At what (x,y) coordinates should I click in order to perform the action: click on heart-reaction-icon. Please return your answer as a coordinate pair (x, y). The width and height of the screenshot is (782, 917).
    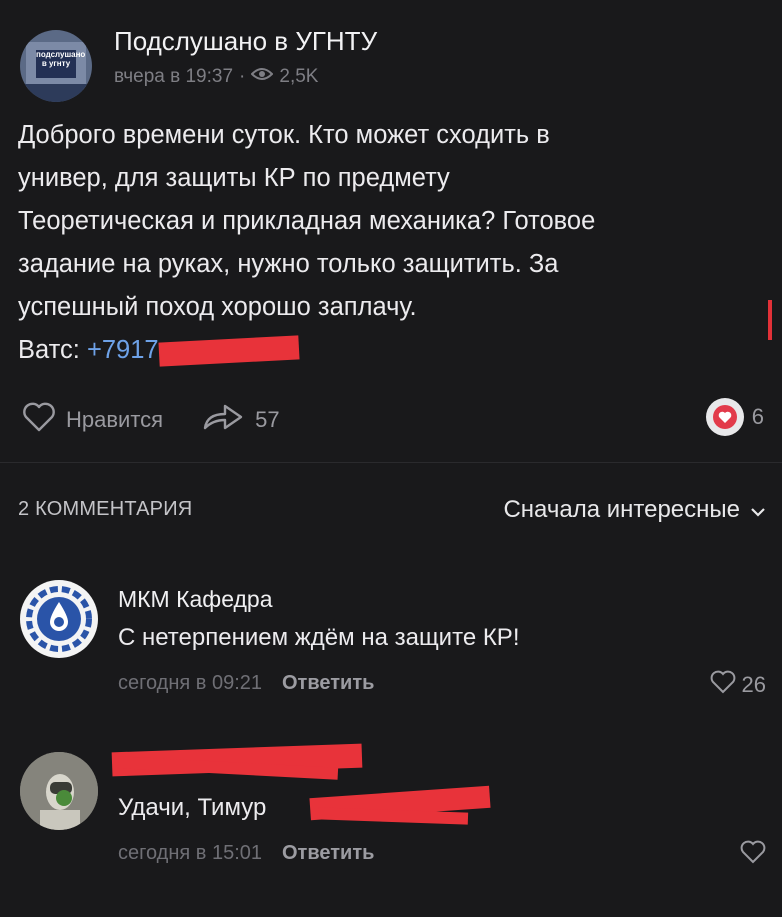
    Looking at the image, I should click on (724, 417).